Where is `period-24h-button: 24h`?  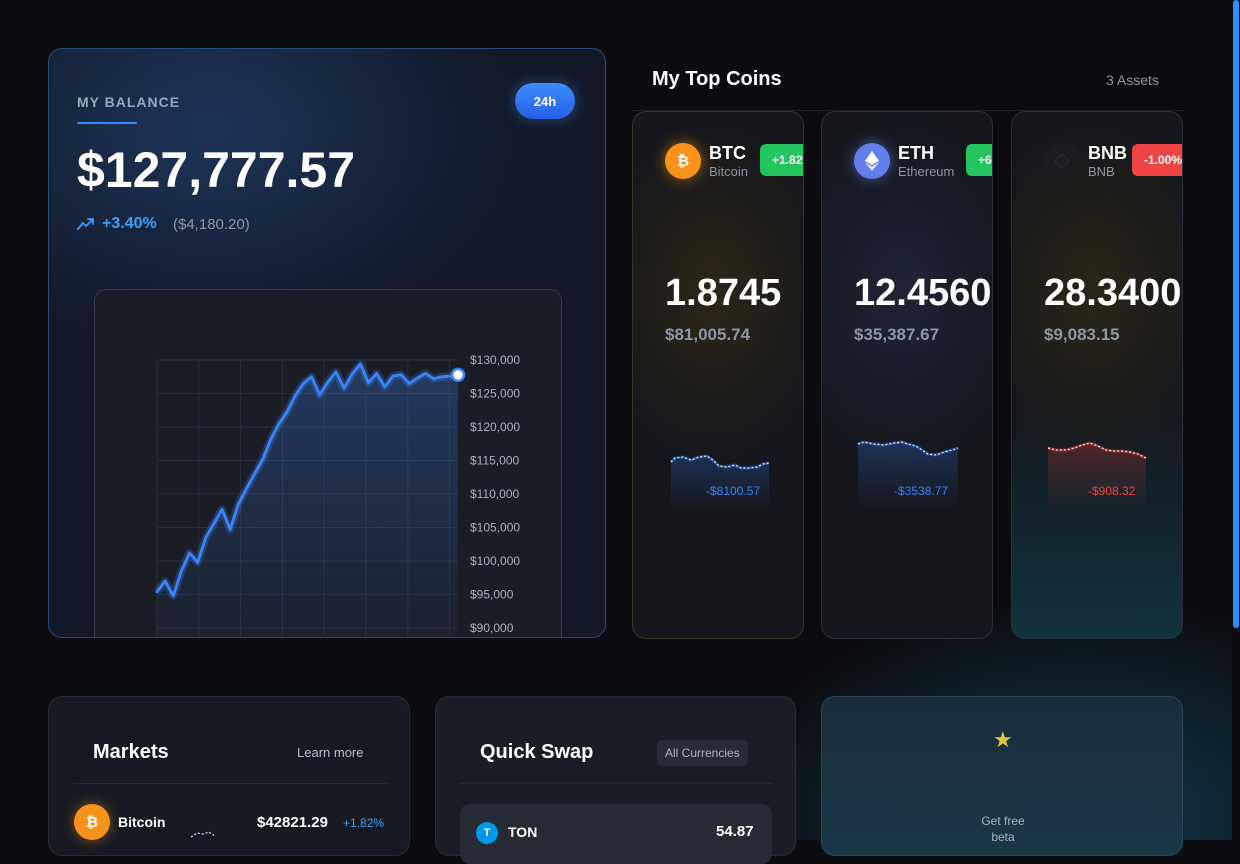
period-24h-button: 24h is located at coordinates (545, 101).